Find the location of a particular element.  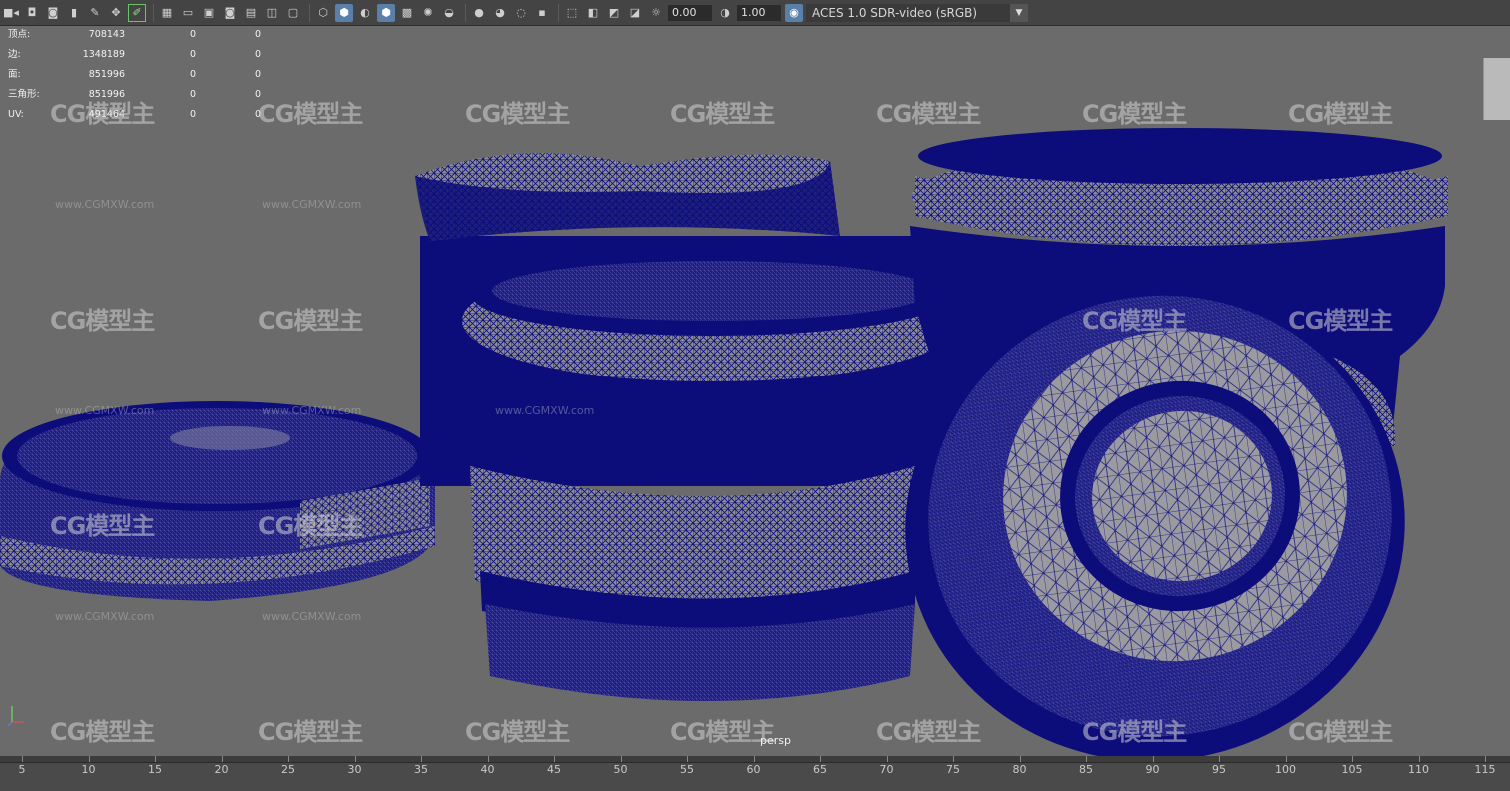

timeline-tick-label: 35 is located at coordinates (421, 769).